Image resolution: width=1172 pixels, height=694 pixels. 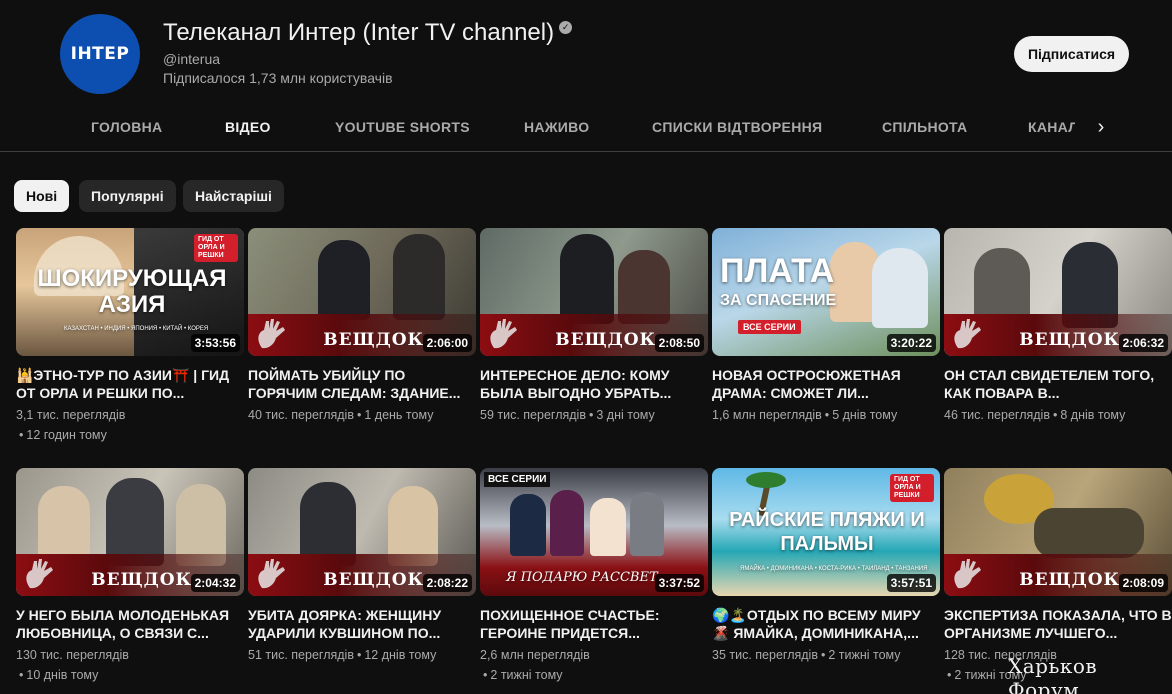 What do you see at coordinates (625, 415) in the screenshot?
I see `upload-age: 3 дні тому` at bounding box center [625, 415].